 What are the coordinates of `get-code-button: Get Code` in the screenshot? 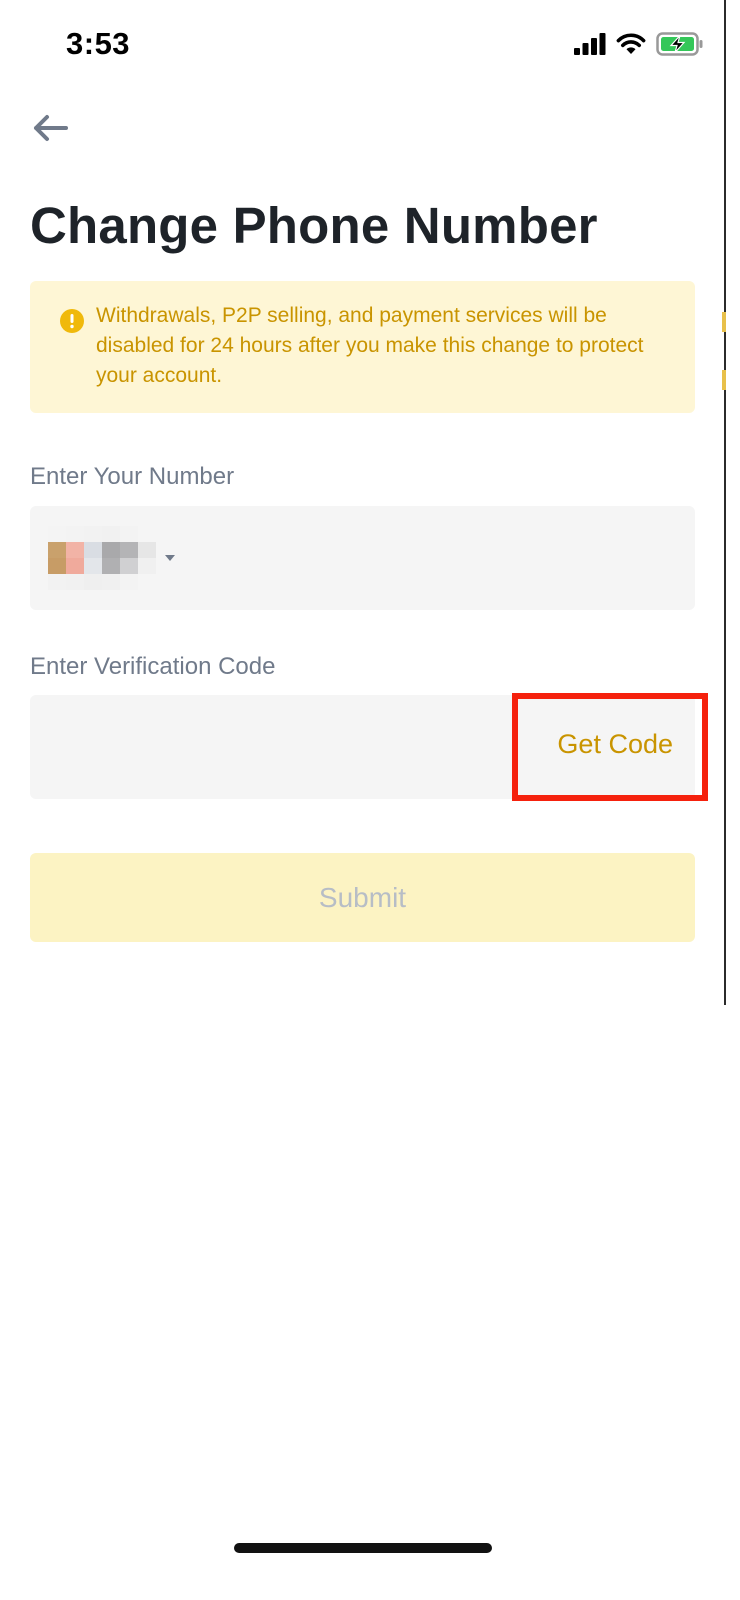 It's located at (615, 744).